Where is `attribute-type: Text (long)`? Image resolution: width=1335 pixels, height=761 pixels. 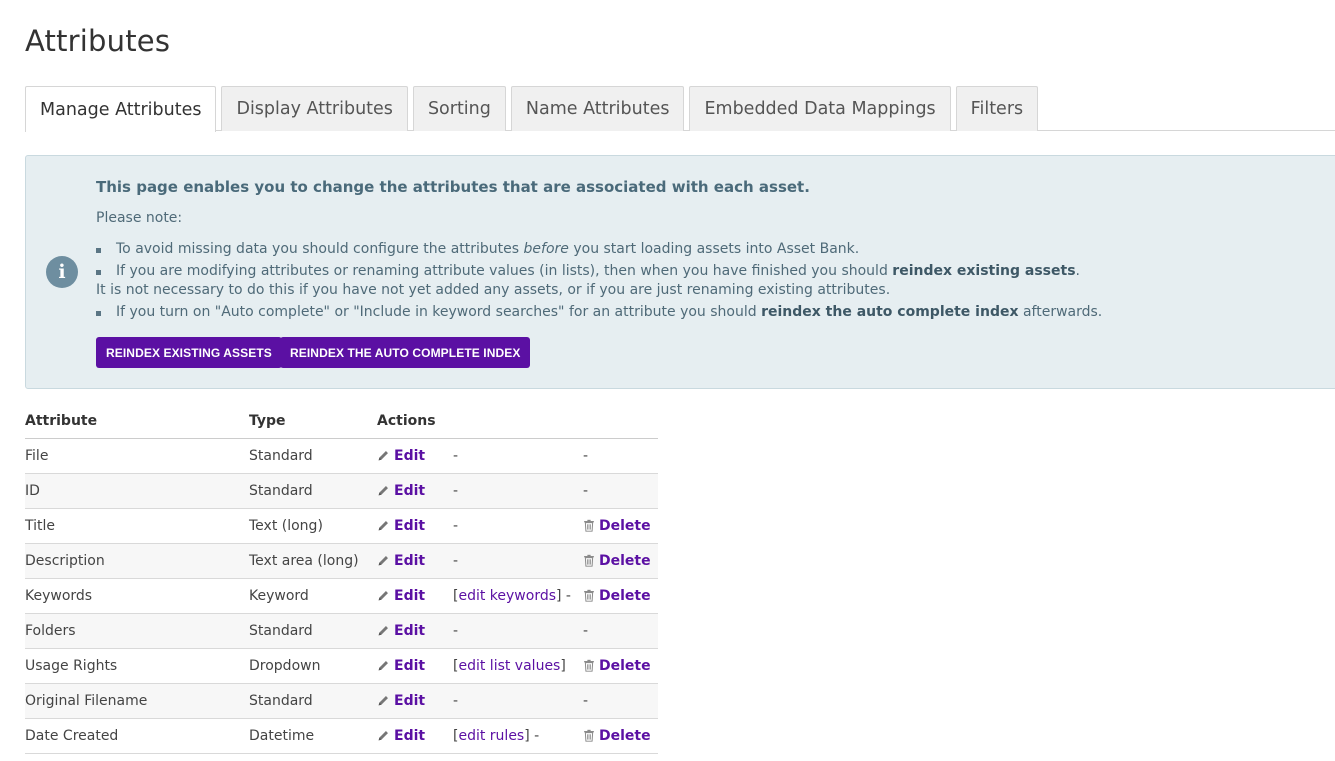
attribute-type: Text (long) is located at coordinates (313, 526).